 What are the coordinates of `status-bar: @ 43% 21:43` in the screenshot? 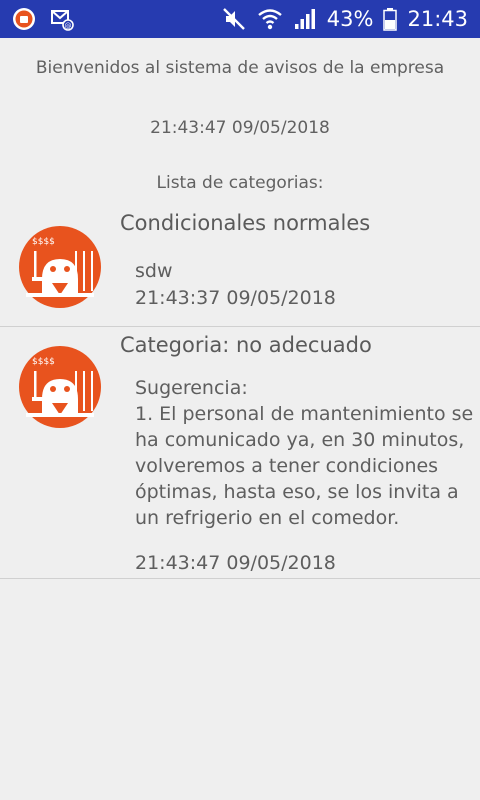 It's located at (240, 19).